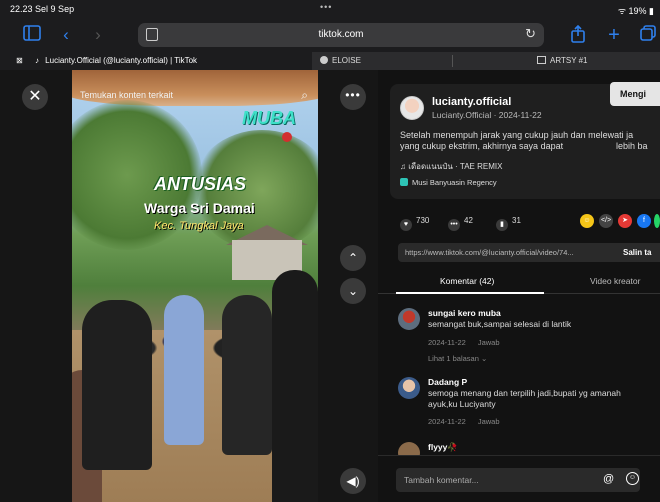 The image size is (660, 502). I want to click on embed-icon: </>, so click(606, 221).